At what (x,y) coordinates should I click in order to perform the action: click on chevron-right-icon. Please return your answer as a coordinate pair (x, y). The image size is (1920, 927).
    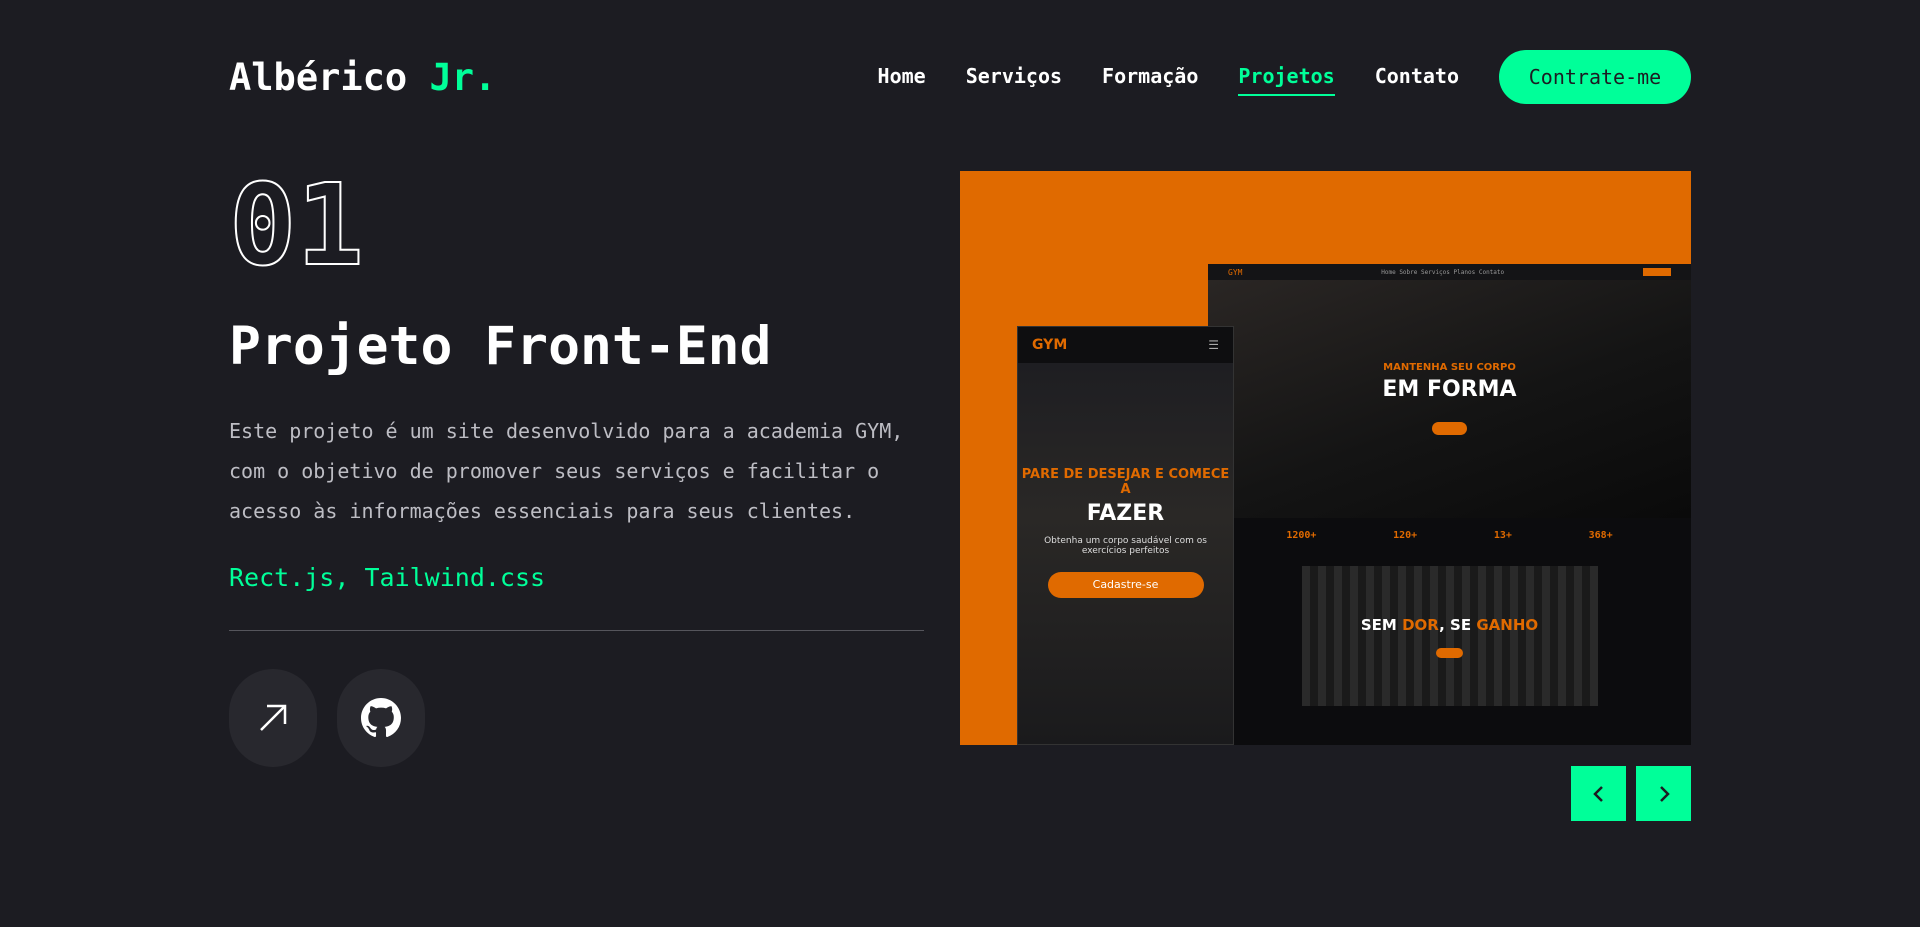
    Looking at the image, I should click on (1664, 793).